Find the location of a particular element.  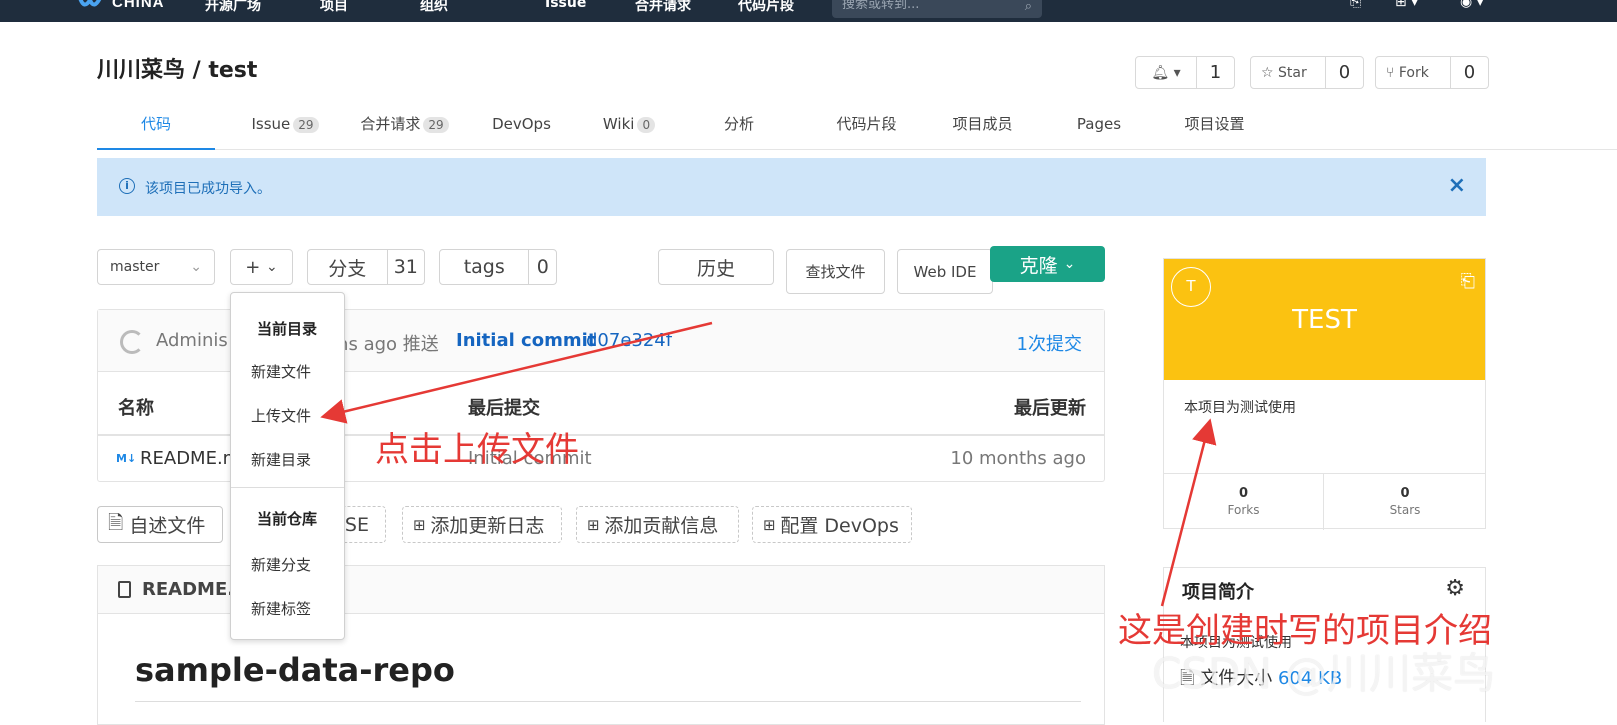

arrow-to-upload is located at coordinates (516, 372).